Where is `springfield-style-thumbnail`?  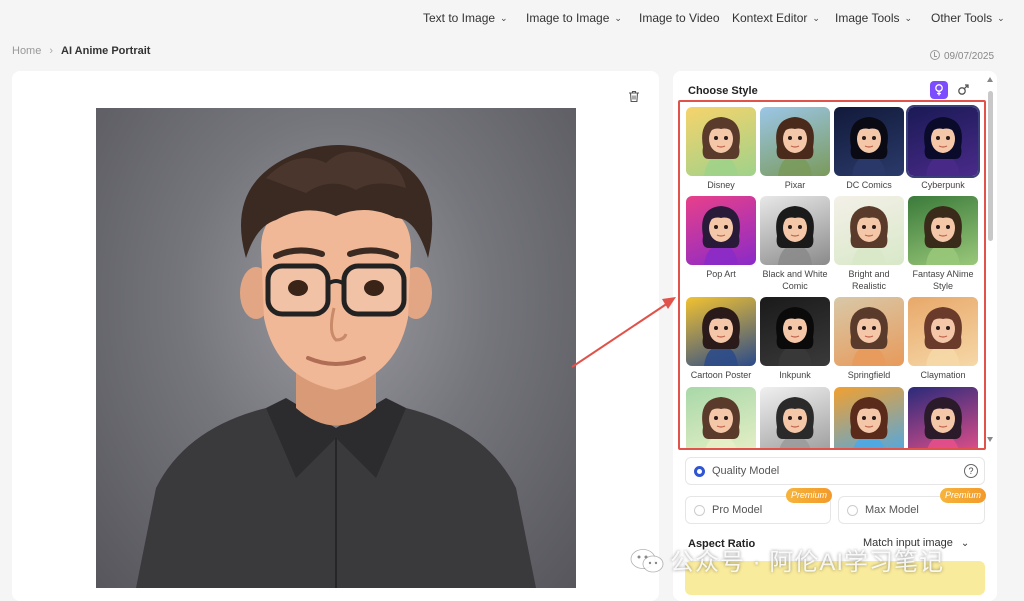 springfield-style-thumbnail is located at coordinates (869, 331).